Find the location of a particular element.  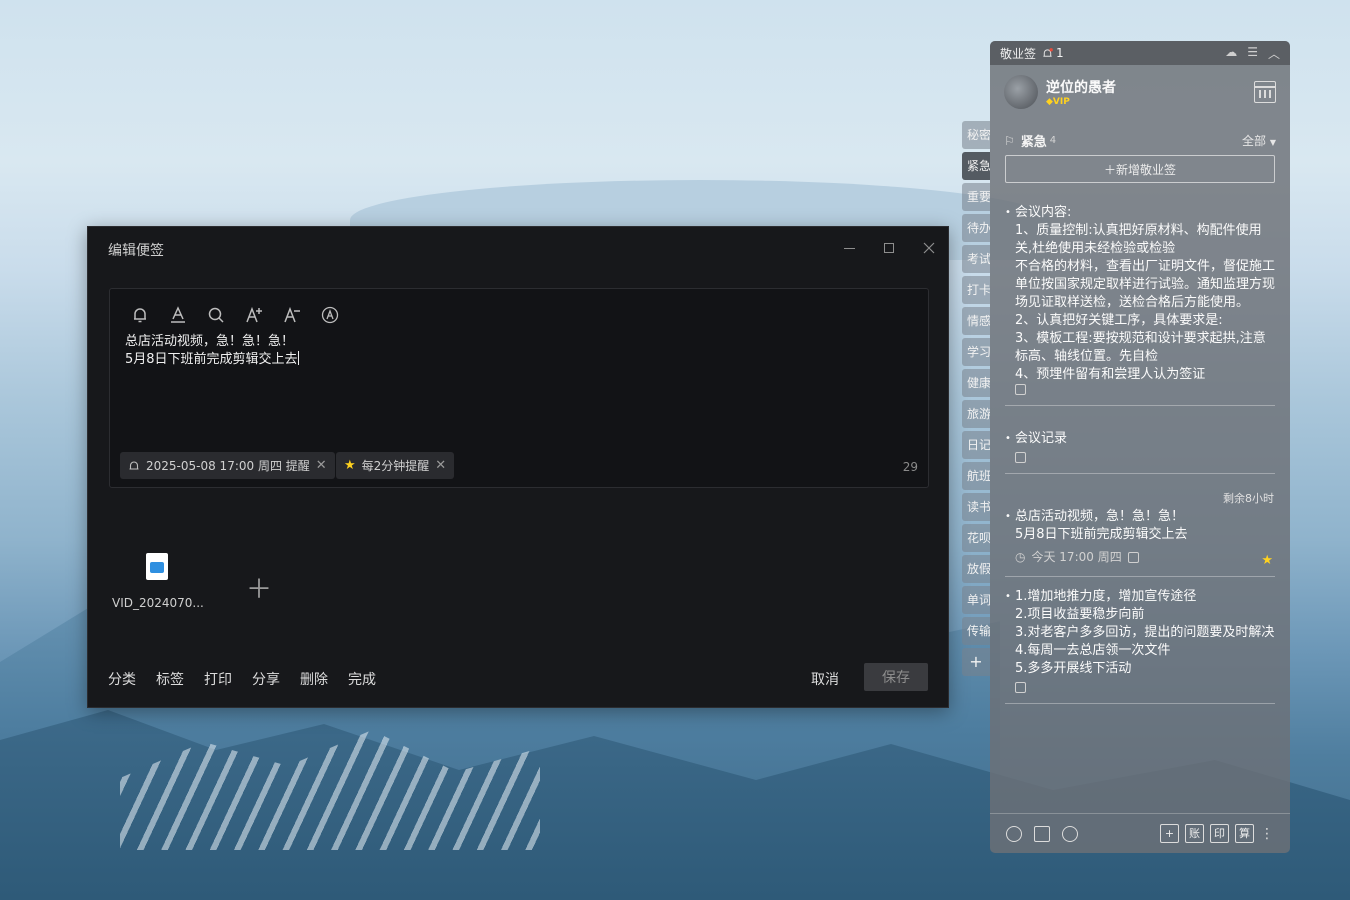

remove-reminder-button: ✕ is located at coordinates (321, 465).